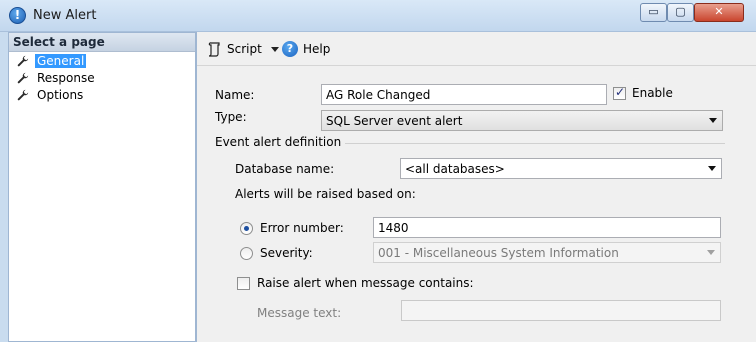 This screenshot has width=756, height=342. I want to click on severity-label: Severity:, so click(286, 253).